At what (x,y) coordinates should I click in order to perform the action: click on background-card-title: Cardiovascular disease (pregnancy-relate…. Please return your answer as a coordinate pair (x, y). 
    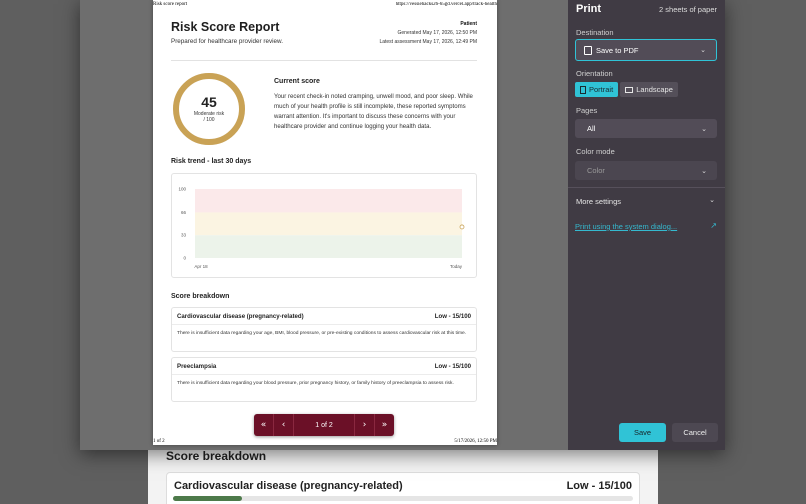
    Looking at the image, I should click on (288, 486).